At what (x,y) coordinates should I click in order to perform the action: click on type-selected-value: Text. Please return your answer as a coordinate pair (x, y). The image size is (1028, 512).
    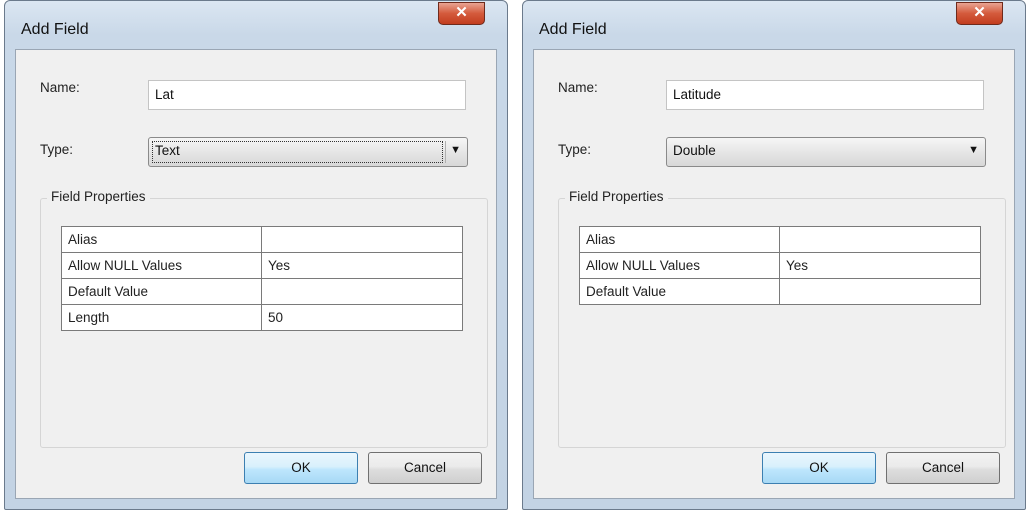
    Looking at the image, I should click on (167, 150).